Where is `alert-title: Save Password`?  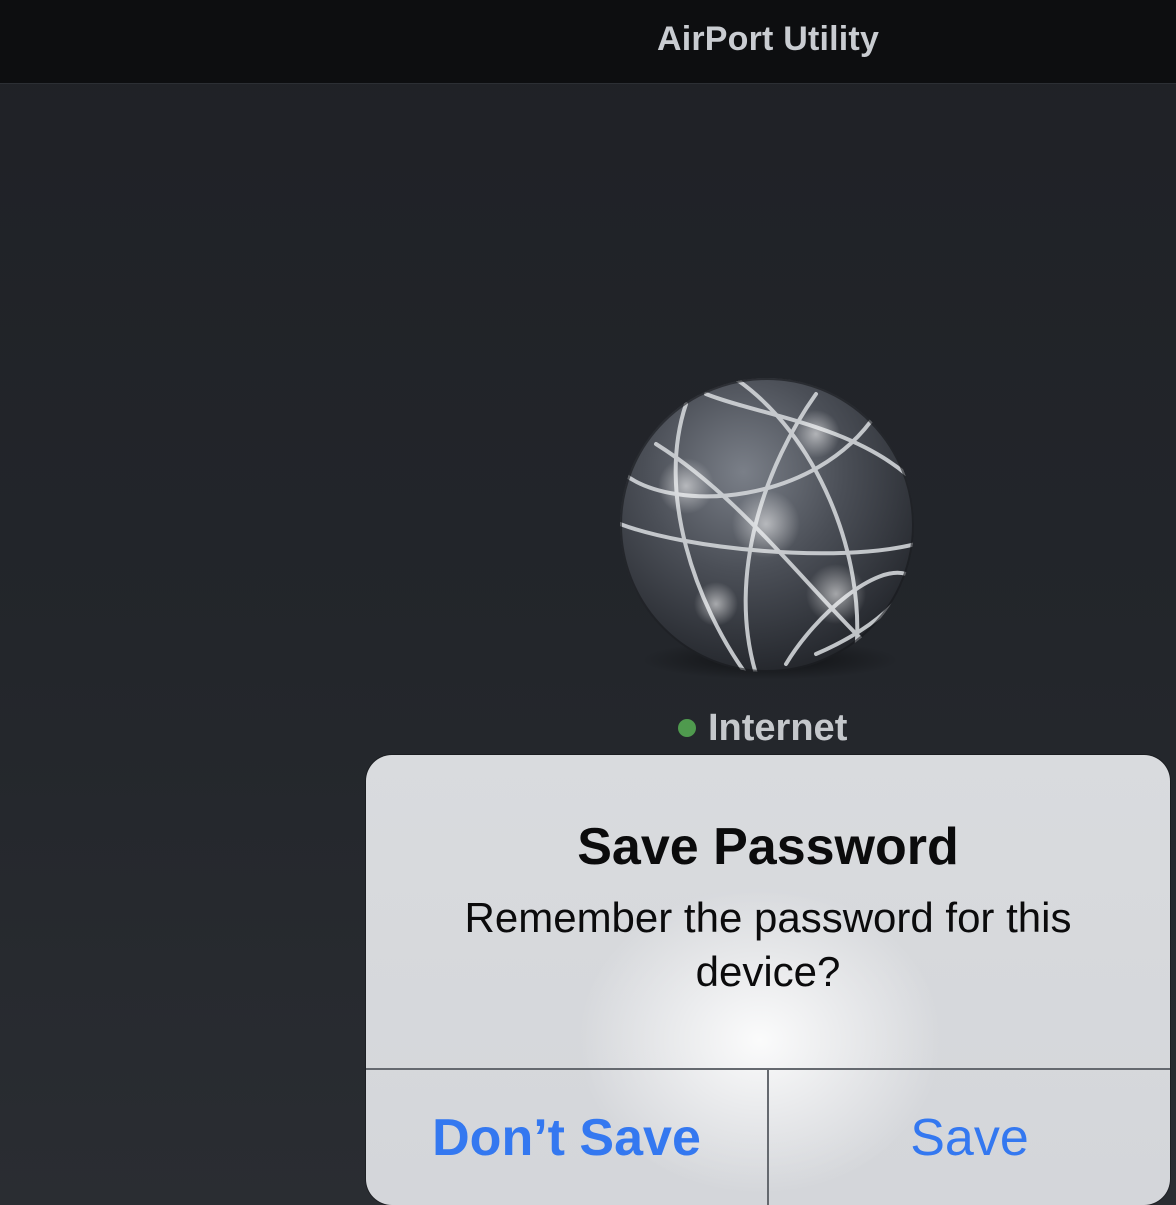
alert-title: Save Password is located at coordinates (768, 847).